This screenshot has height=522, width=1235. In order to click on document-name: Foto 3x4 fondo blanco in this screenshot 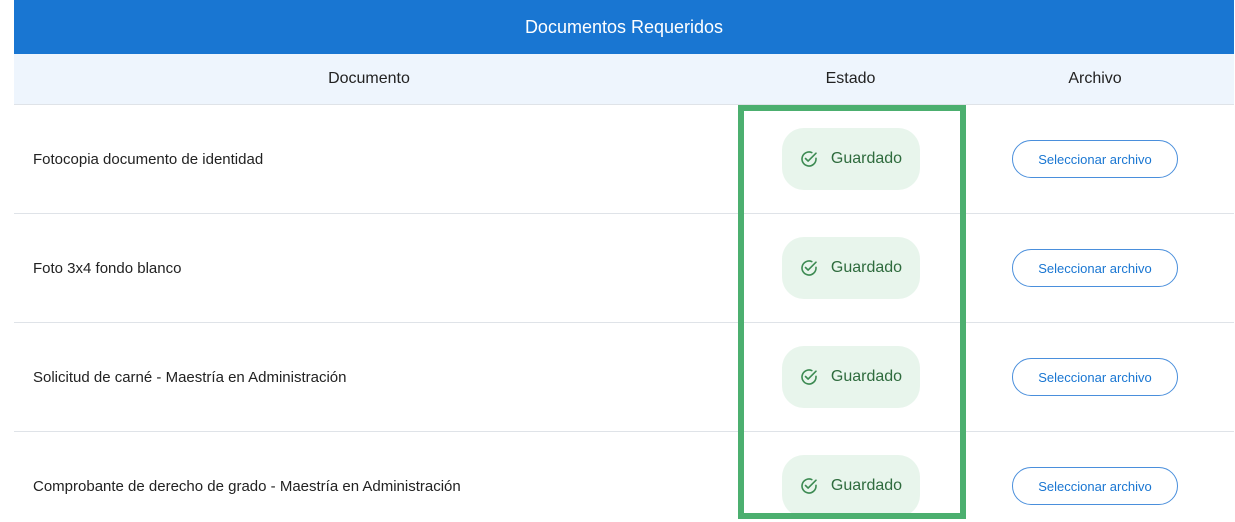, I will do `click(107, 268)`.